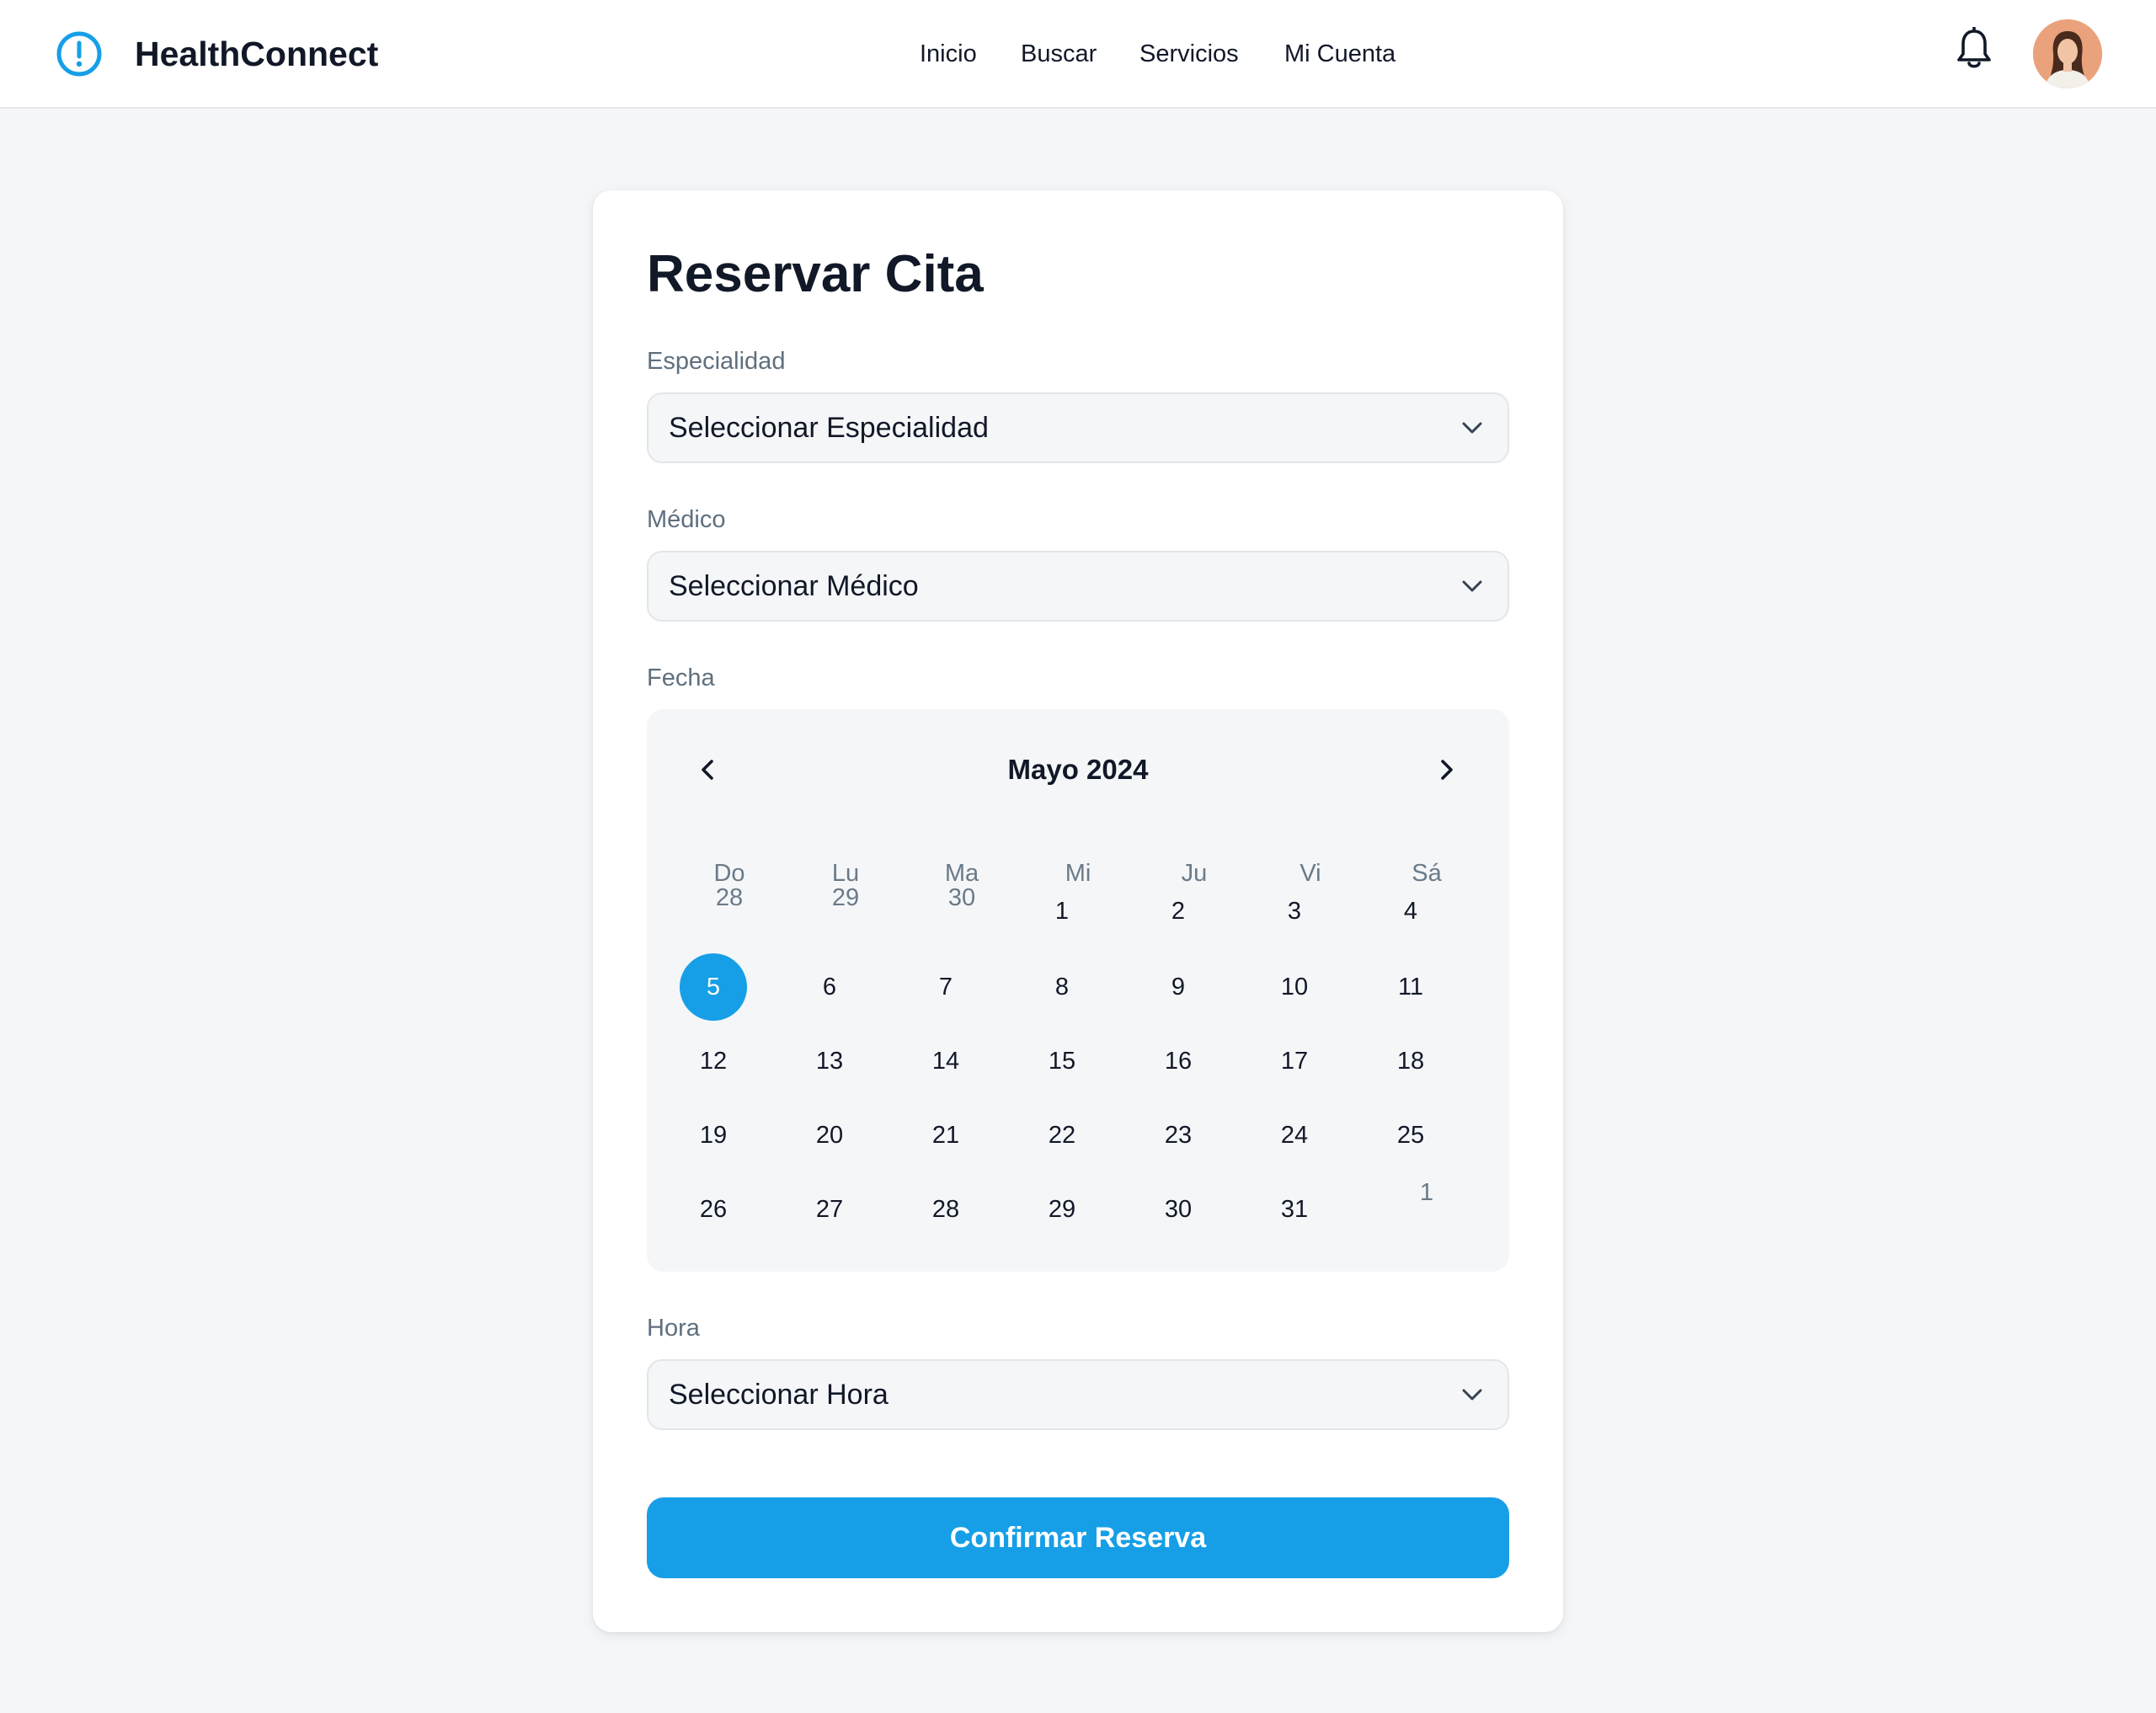 The height and width of the screenshot is (1713, 2156). What do you see at coordinates (713, 987) in the screenshot?
I see `calendar-day: 5` at bounding box center [713, 987].